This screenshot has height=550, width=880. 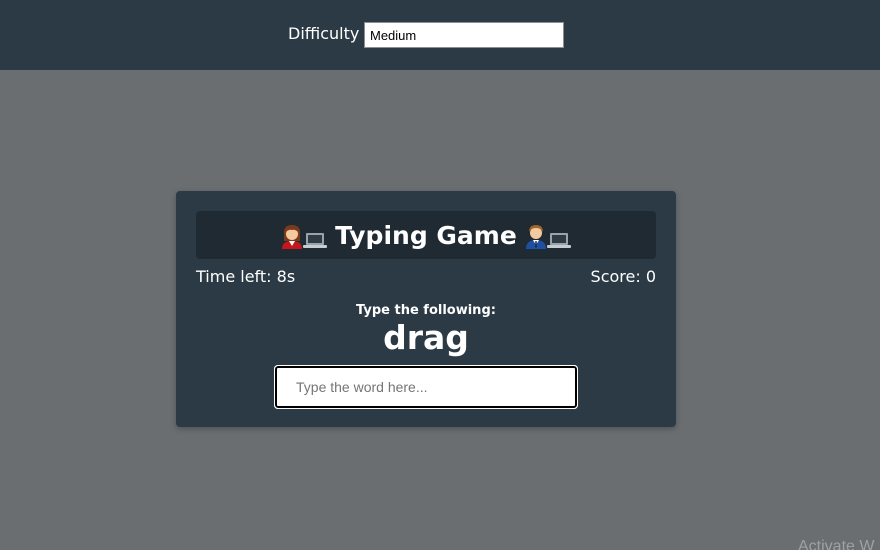 I want to click on difficulty-label: Difficulty, so click(x=324, y=33).